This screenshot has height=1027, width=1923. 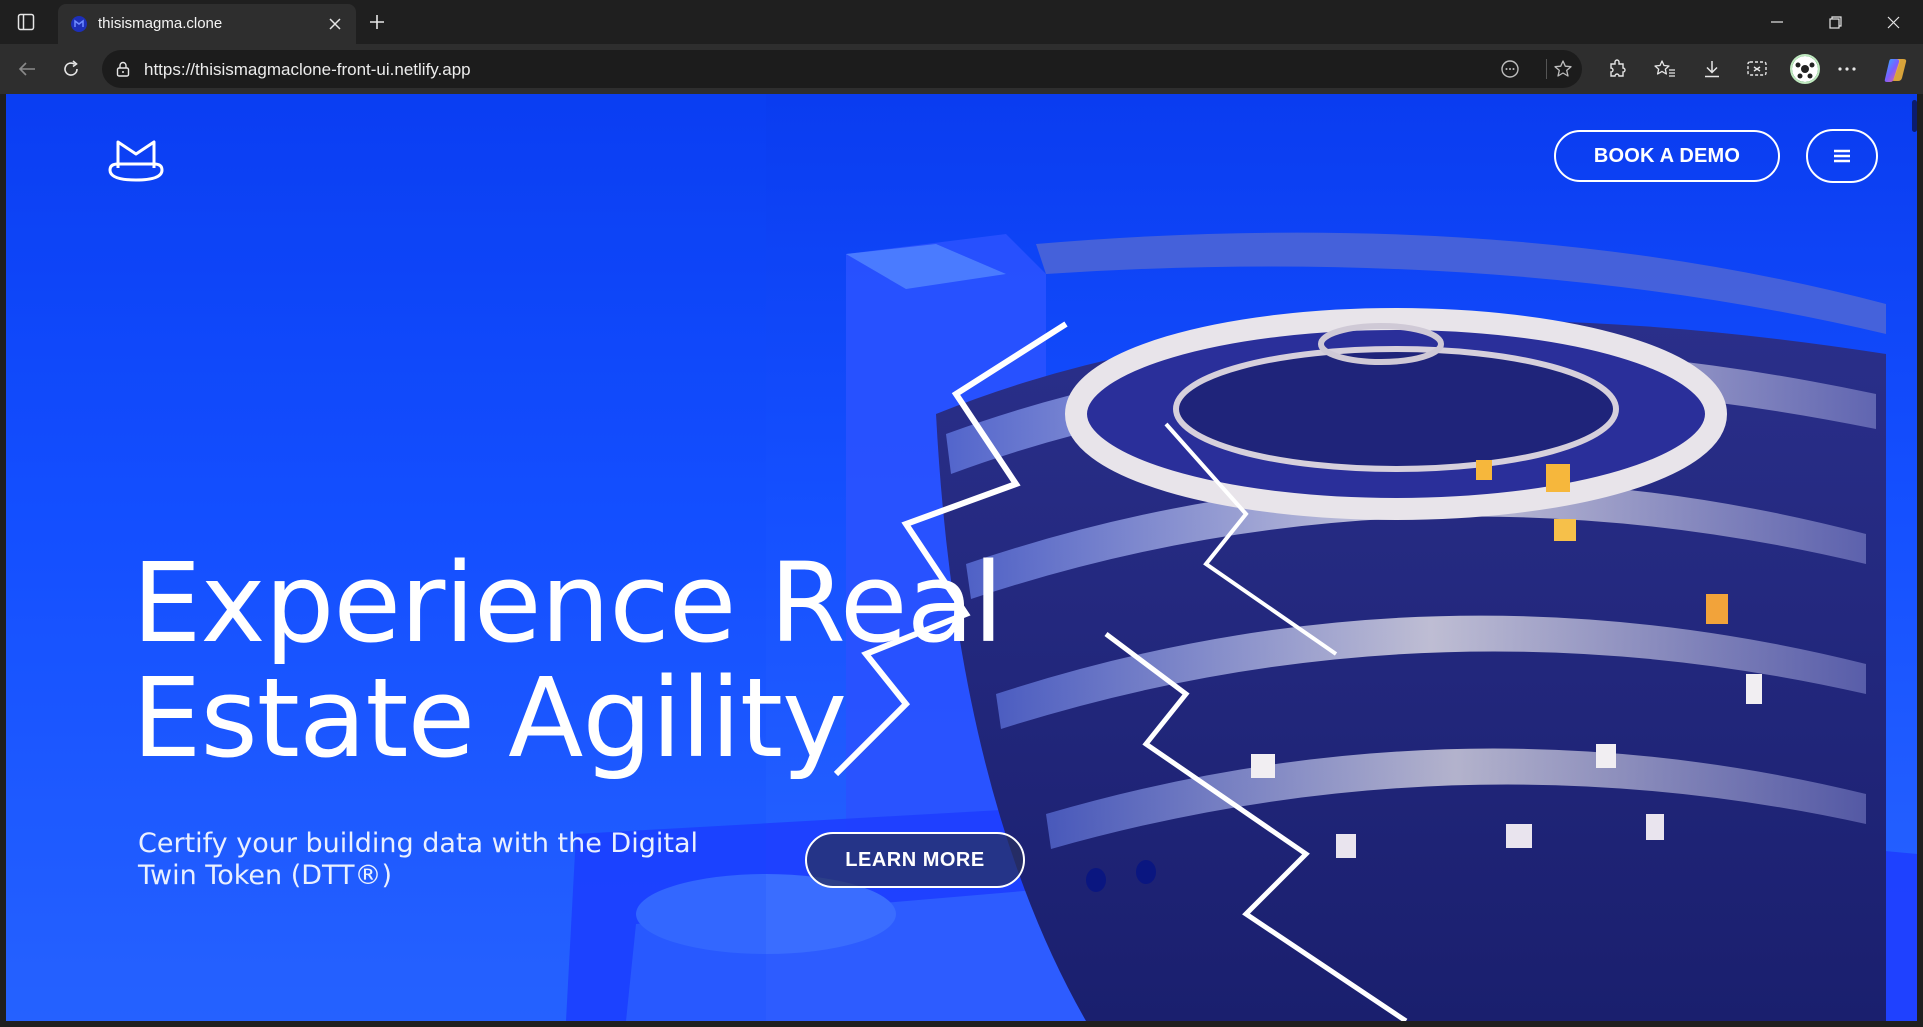 I want to click on magma-favicon-icon, so click(x=79, y=24).